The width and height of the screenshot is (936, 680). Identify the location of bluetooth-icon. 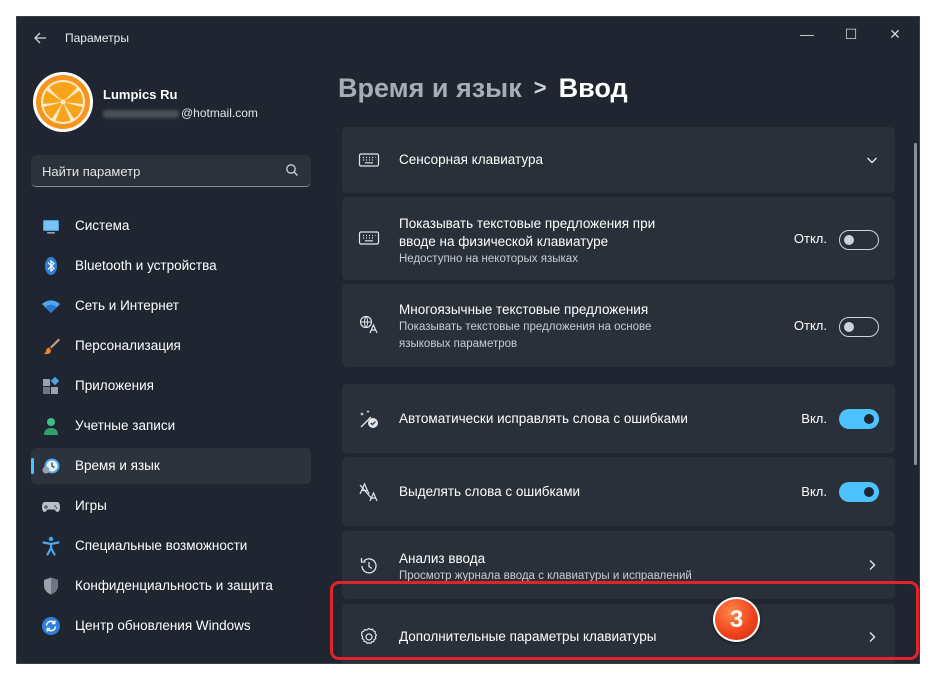
(51, 266).